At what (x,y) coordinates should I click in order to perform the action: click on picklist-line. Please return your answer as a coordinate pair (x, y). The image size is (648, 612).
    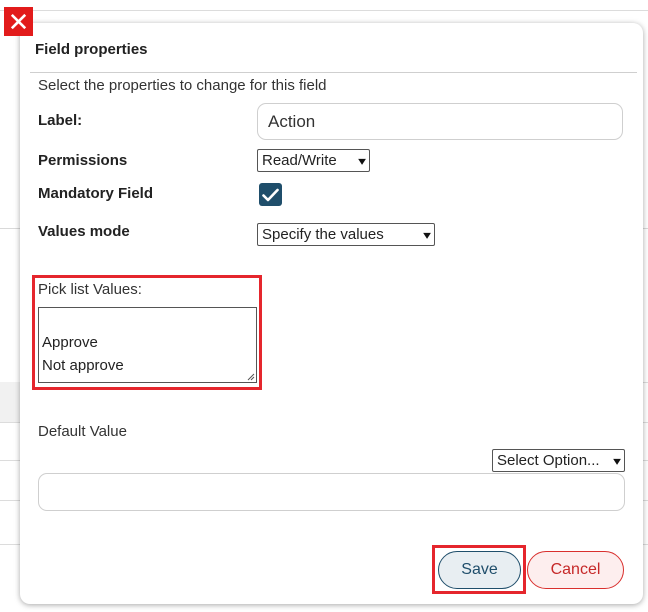
    Looking at the image, I should click on (147, 319).